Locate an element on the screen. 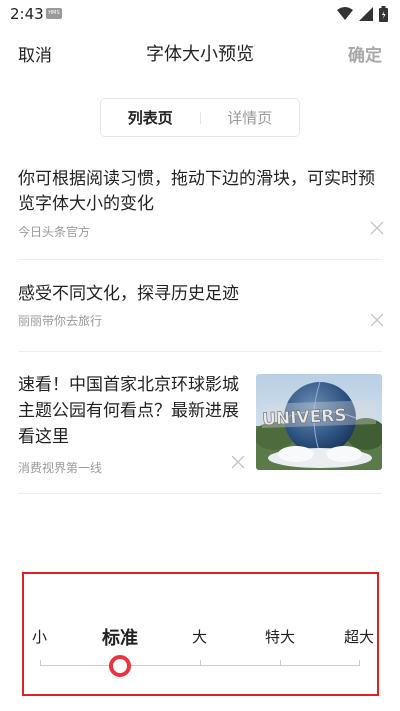 This screenshot has width=400, height=711. cellular-icon is located at coordinates (366, 14).